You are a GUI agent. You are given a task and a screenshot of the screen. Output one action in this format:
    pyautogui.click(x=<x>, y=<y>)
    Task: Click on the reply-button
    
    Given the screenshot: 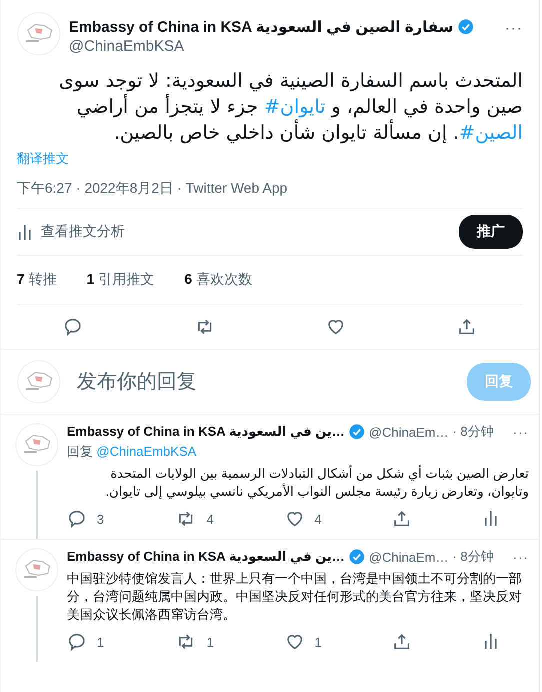 What is the action you would take?
    pyautogui.click(x=73, y=327)
    